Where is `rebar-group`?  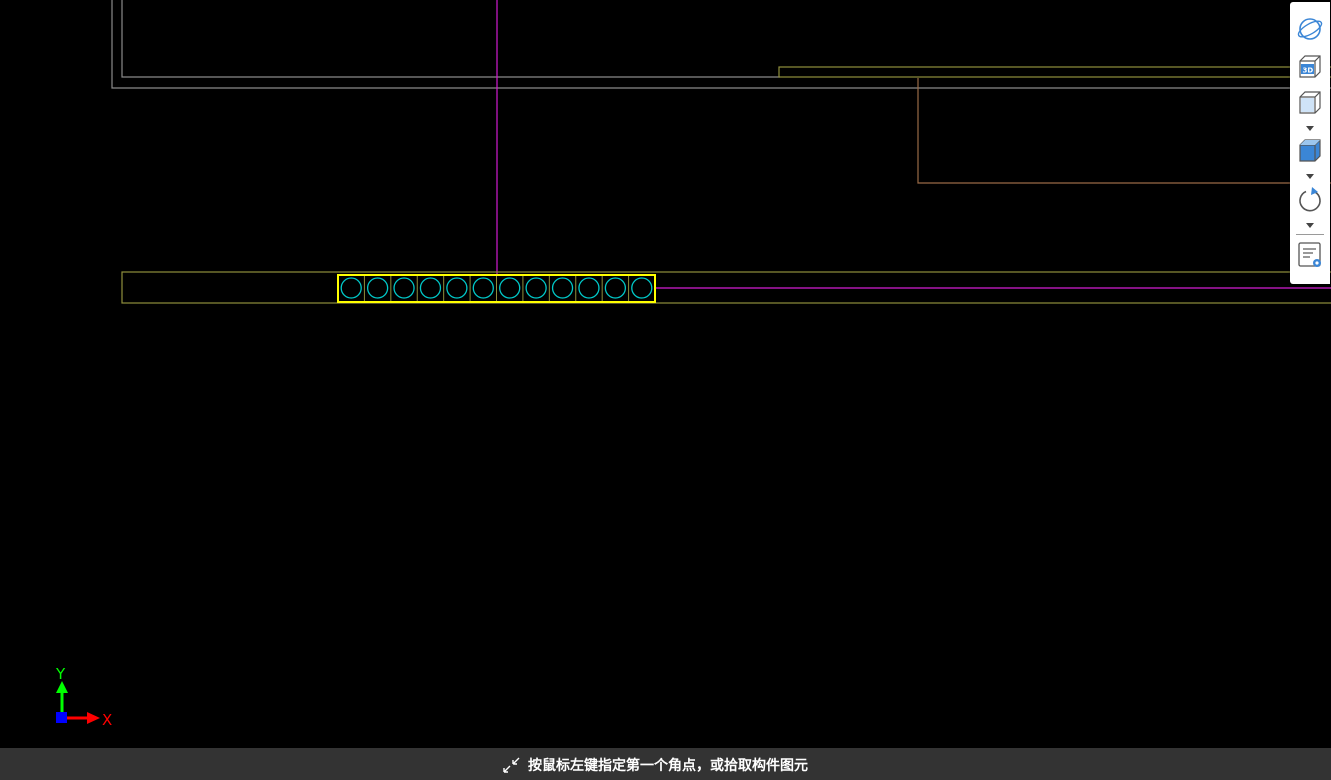
rebar-group is located at coordinates (496, 288).